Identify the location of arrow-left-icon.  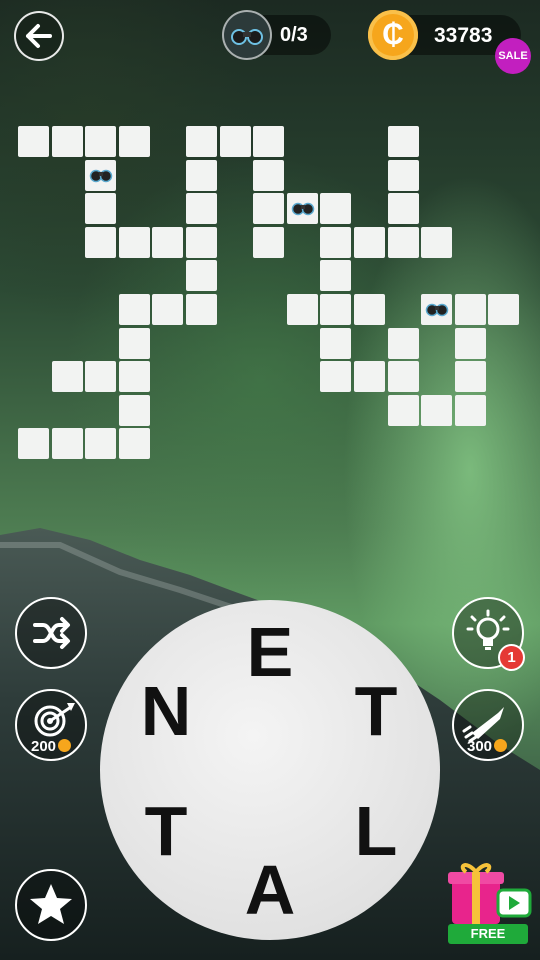
(39, 36).